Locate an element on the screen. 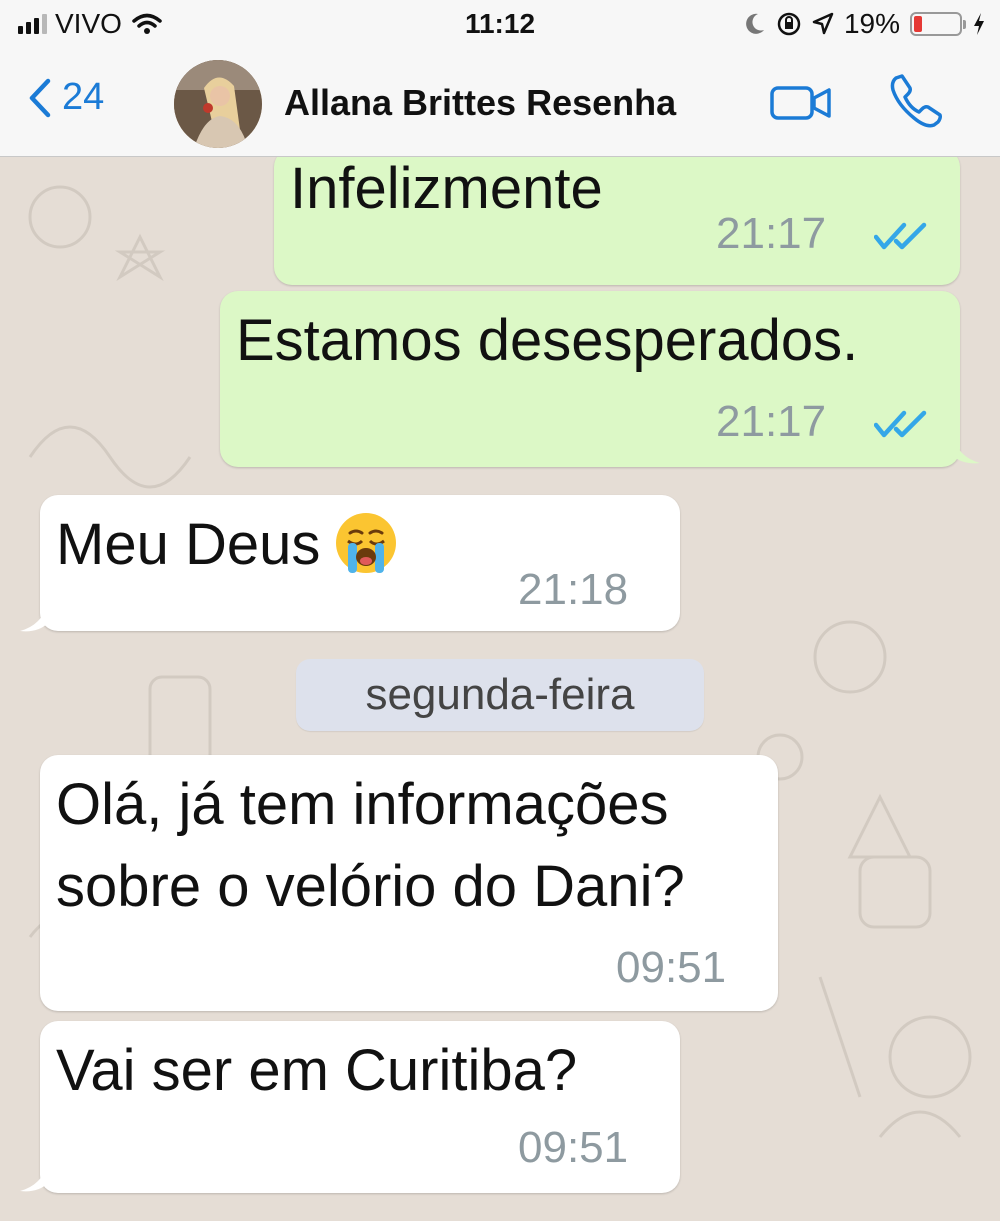 This screenshot has height=1221, width=1000. message-bubble-incoming: Vai ser em Curitiba? 09:51 is located at coordinates (360, 1107).